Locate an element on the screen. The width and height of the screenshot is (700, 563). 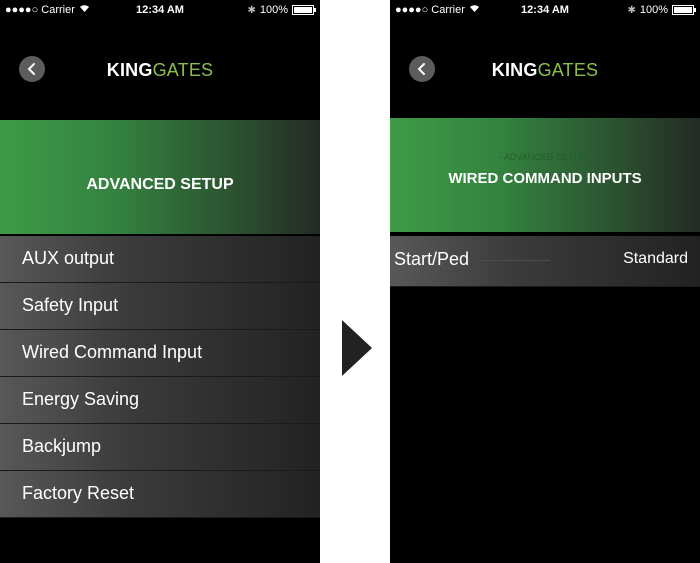
menu-item-label: AUX output is located at coordinates (68, 258).